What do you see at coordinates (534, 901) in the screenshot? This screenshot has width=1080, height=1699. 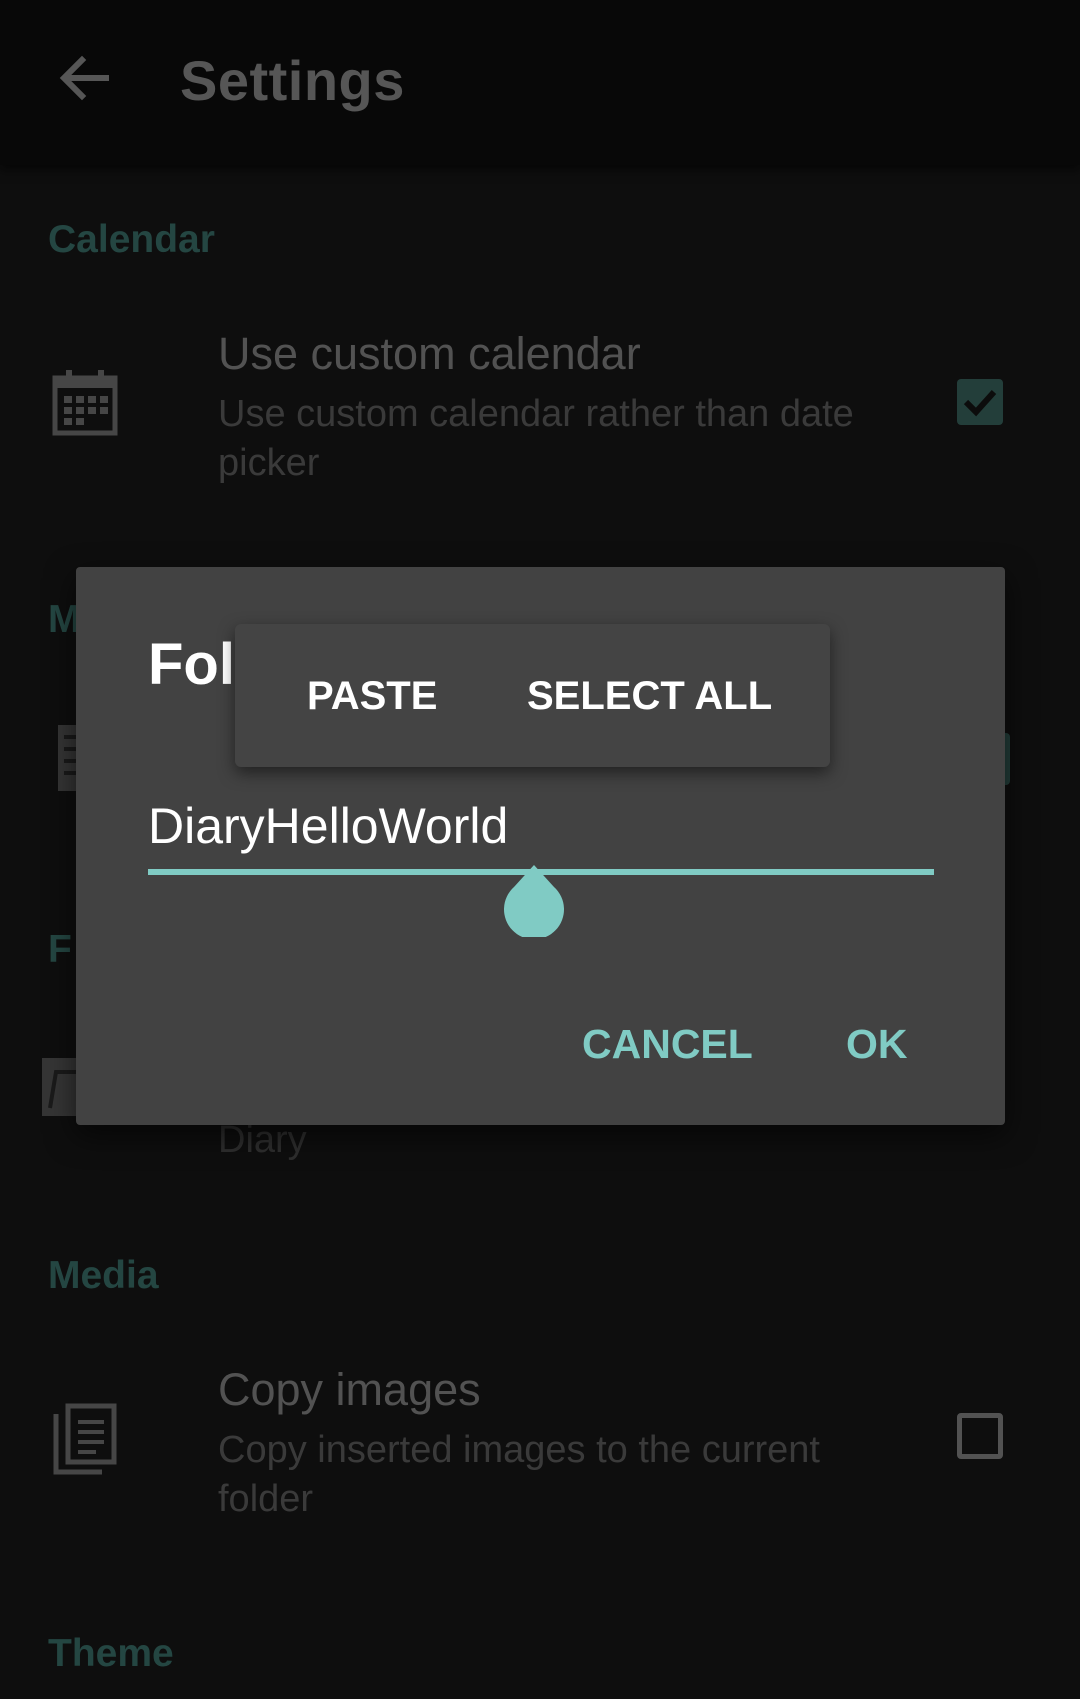 I see `text-cursor-handle` at bounding box center [534, 901].